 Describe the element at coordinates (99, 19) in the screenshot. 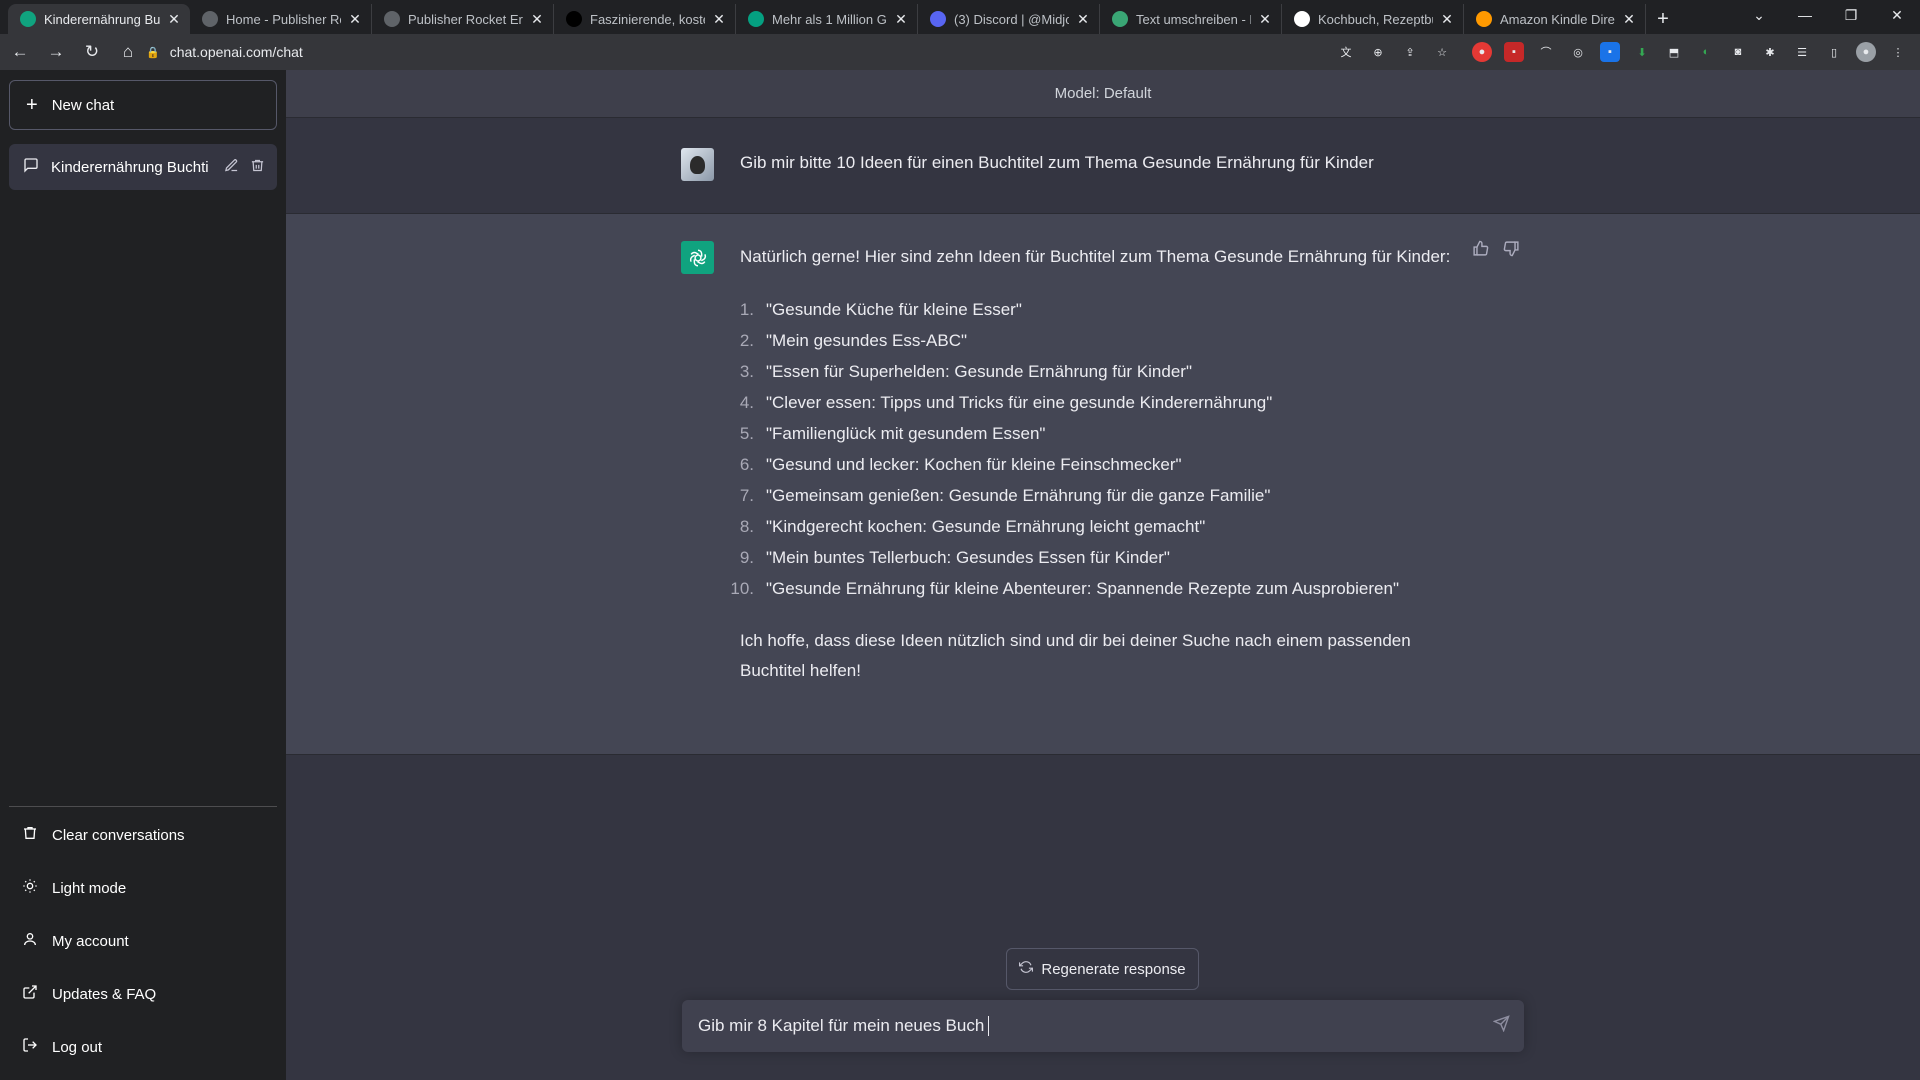

I see `browser-tab: Kinderernährung Buchtitel ✕` at that location.